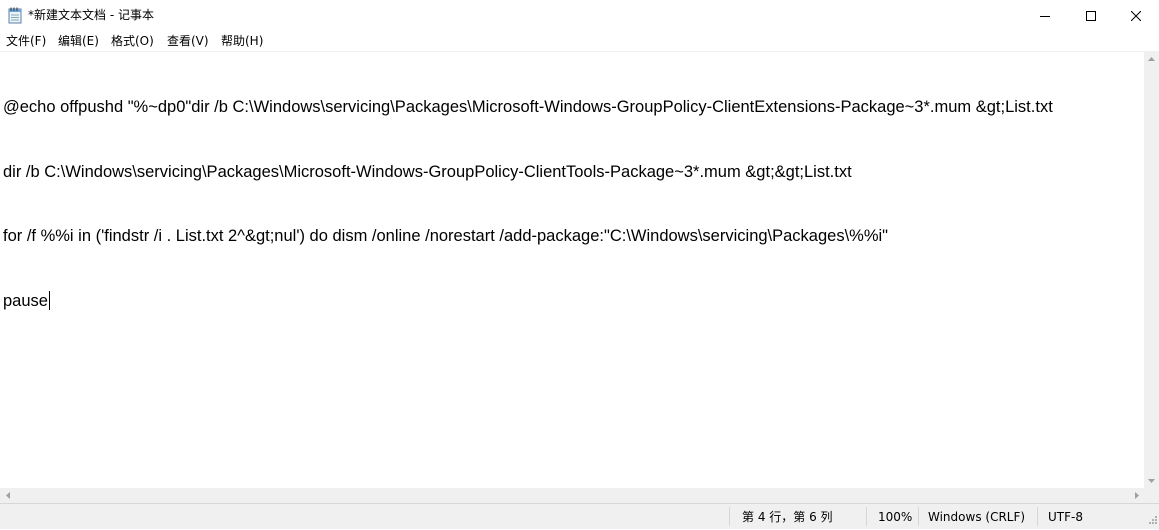  I want to click on menu-file: 文件(F), so click(26, 41).